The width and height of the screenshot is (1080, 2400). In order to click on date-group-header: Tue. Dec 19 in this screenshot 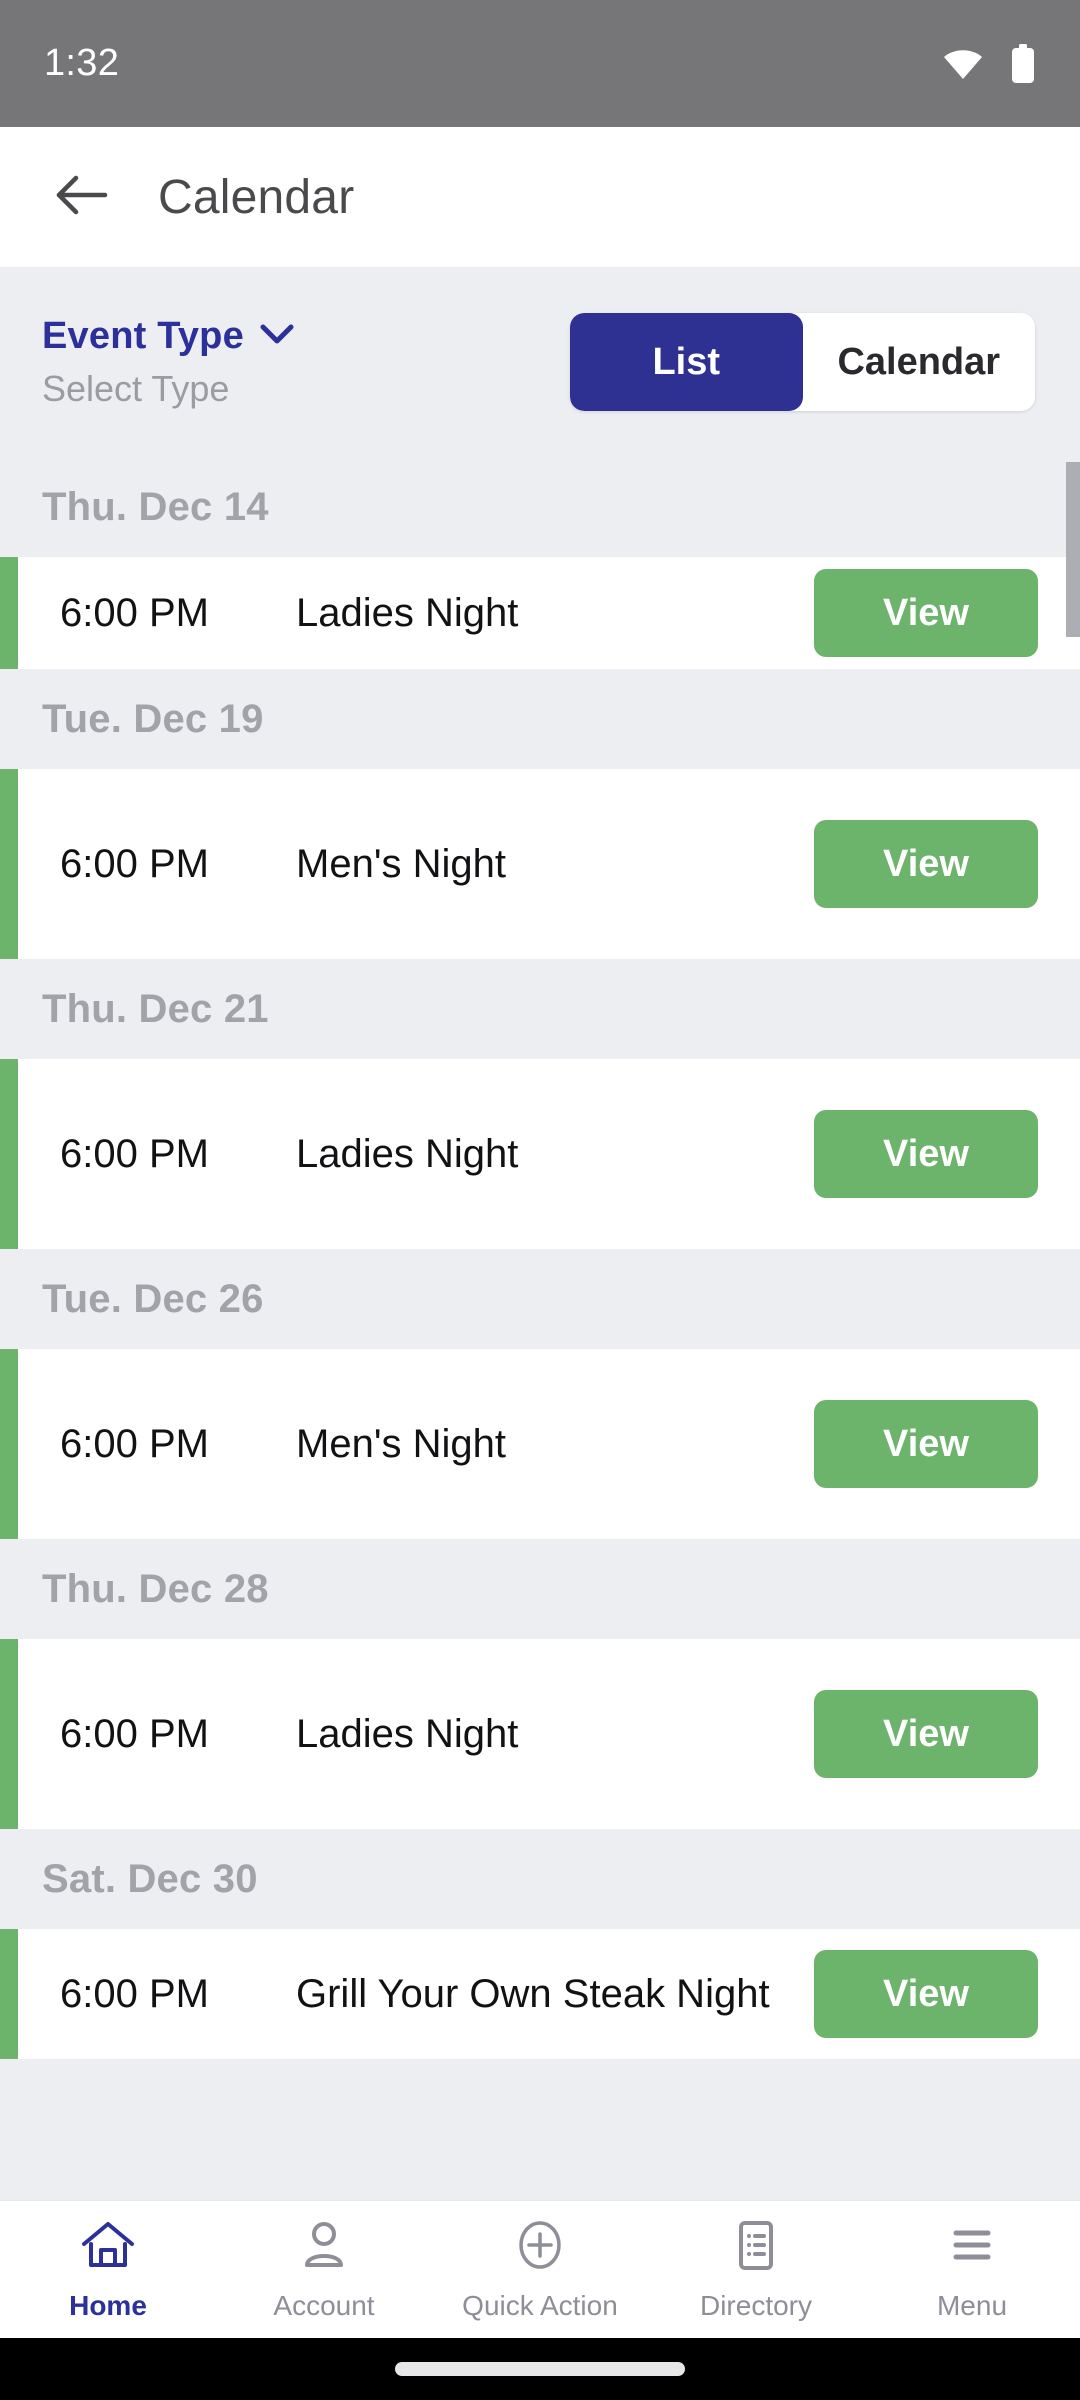, I will do `click(540, 719)`.